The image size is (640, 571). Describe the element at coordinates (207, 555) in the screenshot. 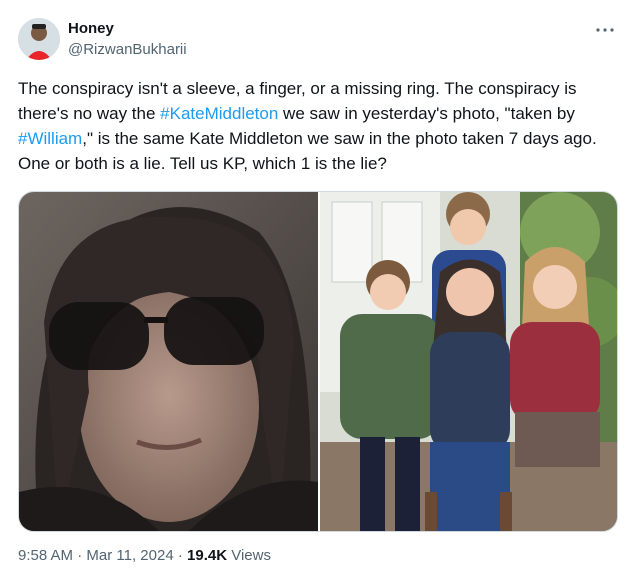

I see `views-count: 19.4K` at that location.